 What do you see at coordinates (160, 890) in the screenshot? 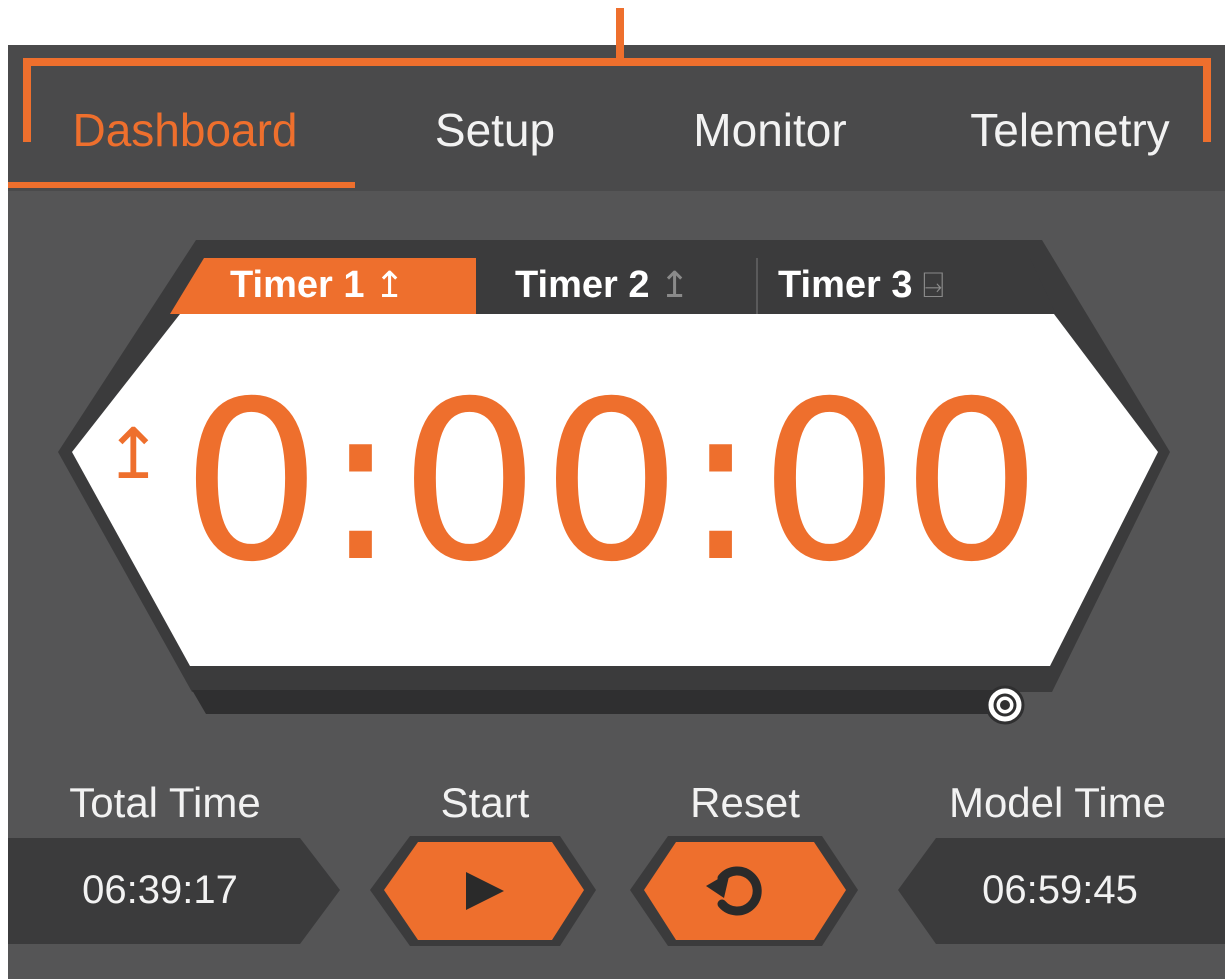
I see `total-time-value: 06:39:17` at bounding box center [160, 890].